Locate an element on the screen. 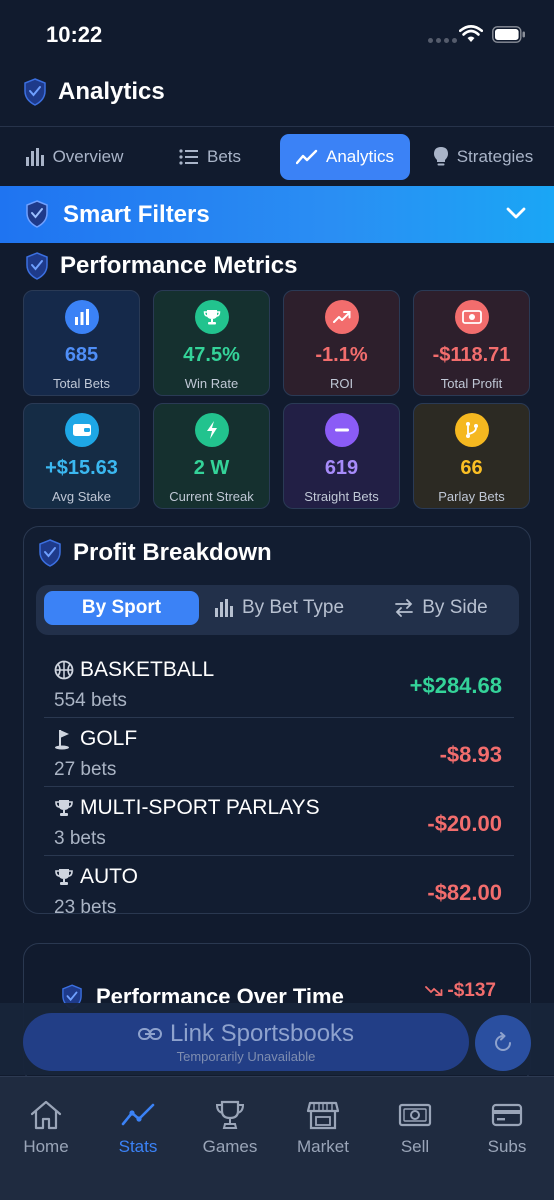 This screenshot has height=1200, width=554. store-icon is located at coordinates (323, 1115).